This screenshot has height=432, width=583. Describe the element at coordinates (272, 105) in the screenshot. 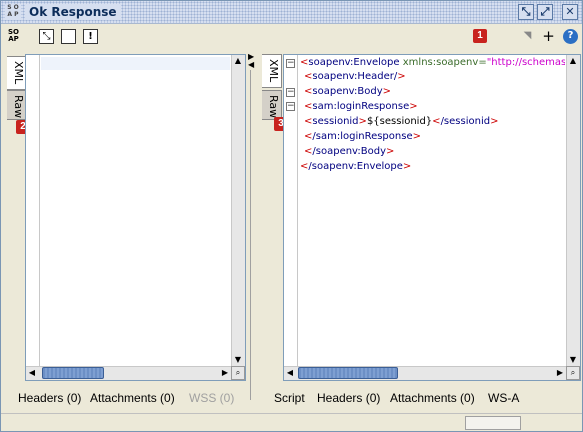

I see `tab-raw-right: Raw` at that location.